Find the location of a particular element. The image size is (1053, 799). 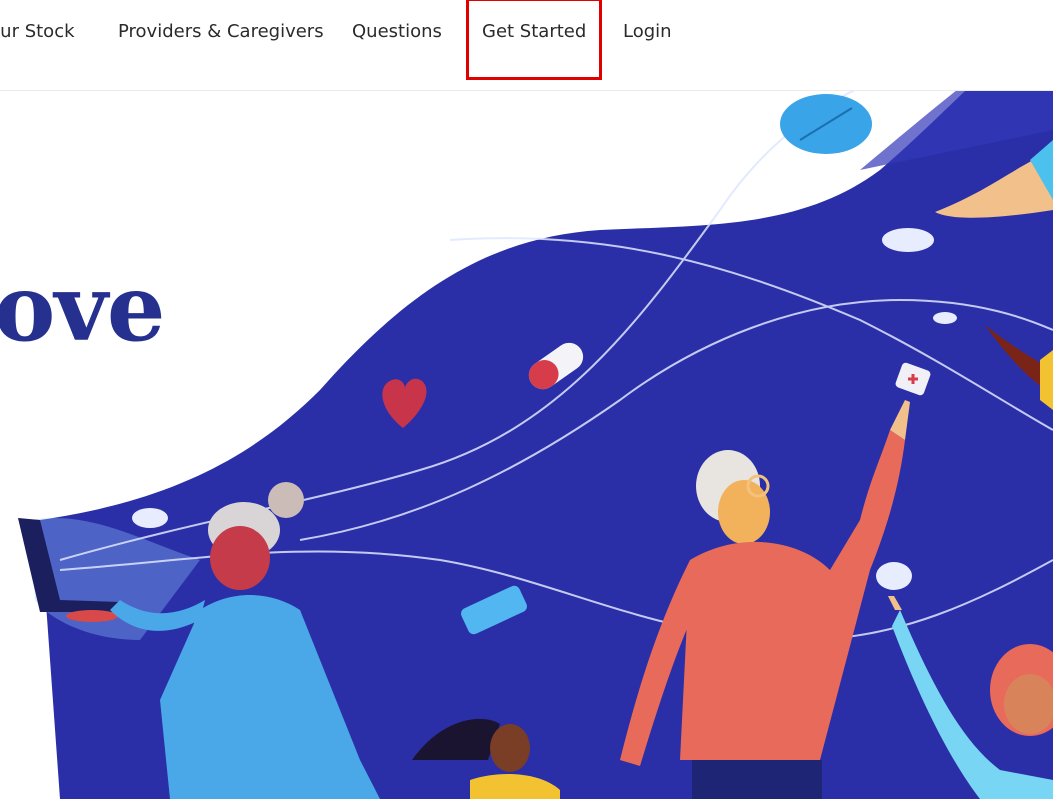

hero-headline-fragment: ove is located at coordinates (82, 308).